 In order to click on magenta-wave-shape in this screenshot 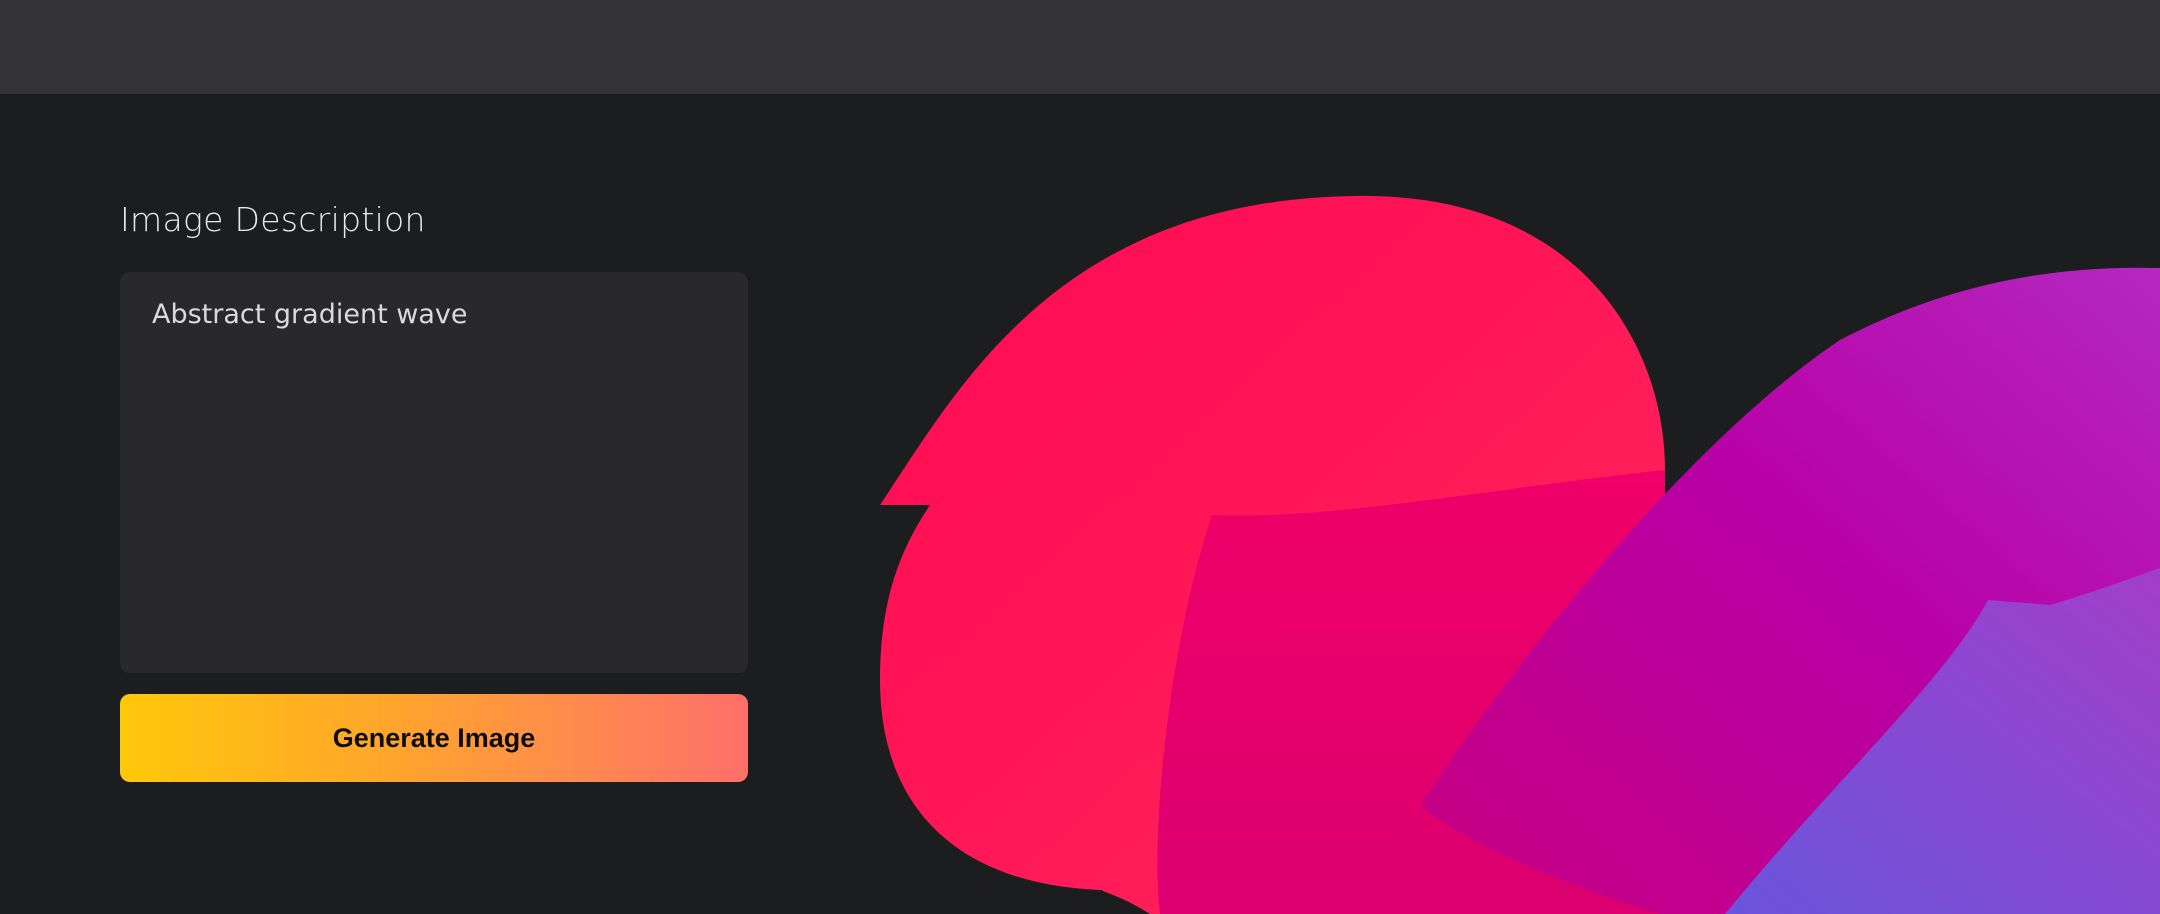, I will do `click(1411, 692)`.